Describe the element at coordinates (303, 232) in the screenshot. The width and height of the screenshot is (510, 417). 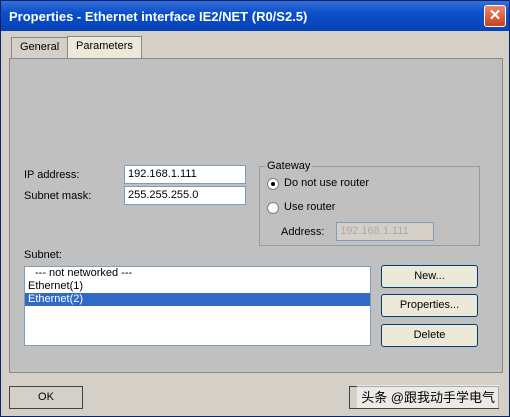
I see `router-address-label: Address:` at that location.